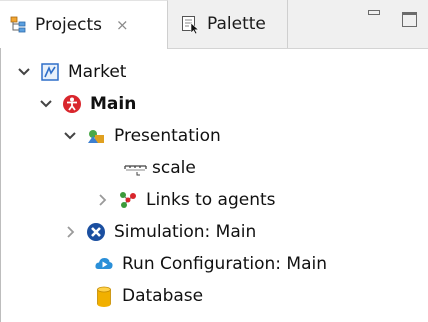 This screenshot has width=428, height=322. I want to click on tree-item-main: Main, so click(87, 104).